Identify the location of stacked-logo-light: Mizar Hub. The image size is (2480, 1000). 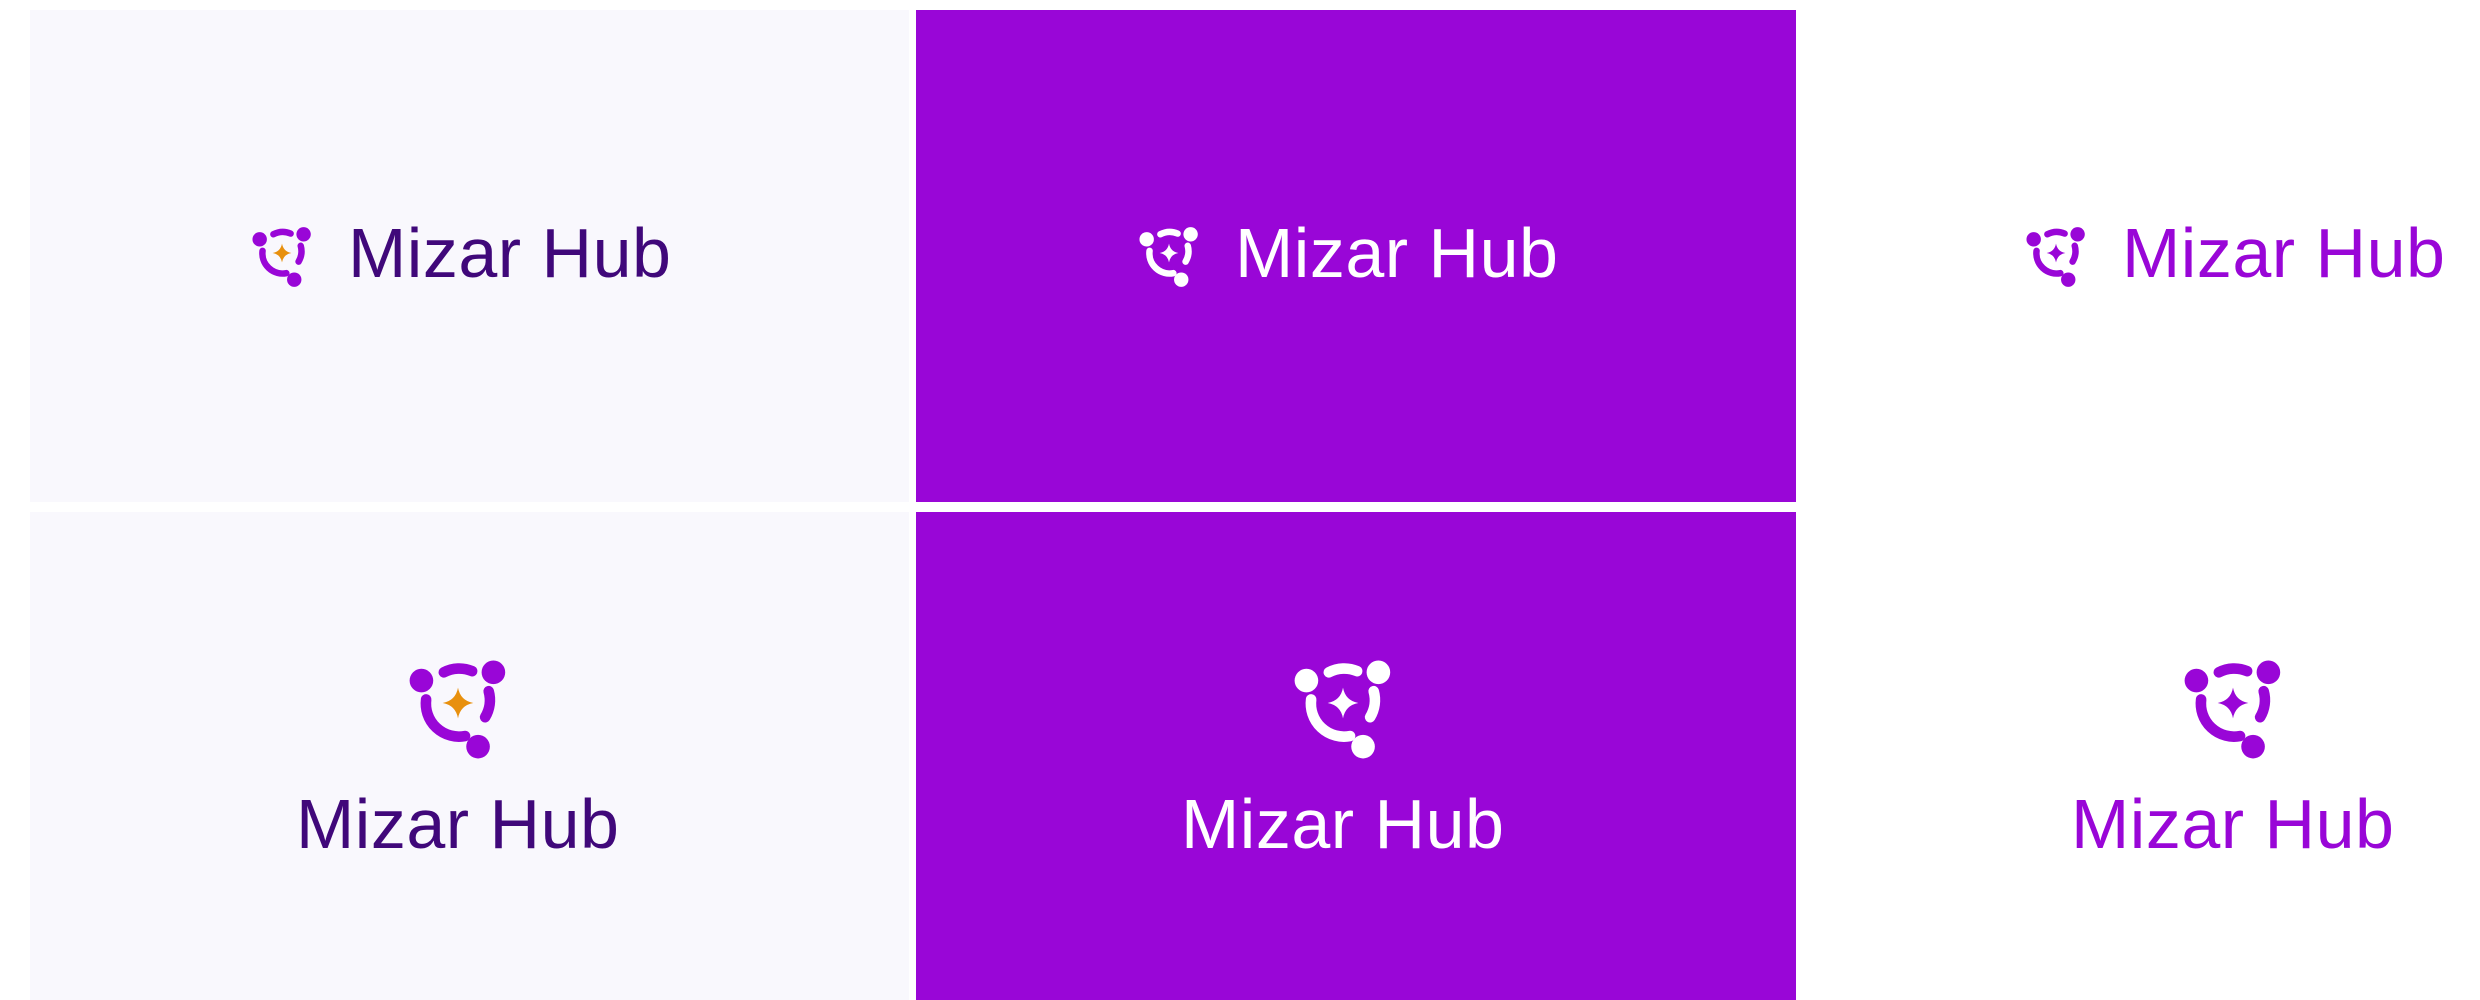
(457, 751).